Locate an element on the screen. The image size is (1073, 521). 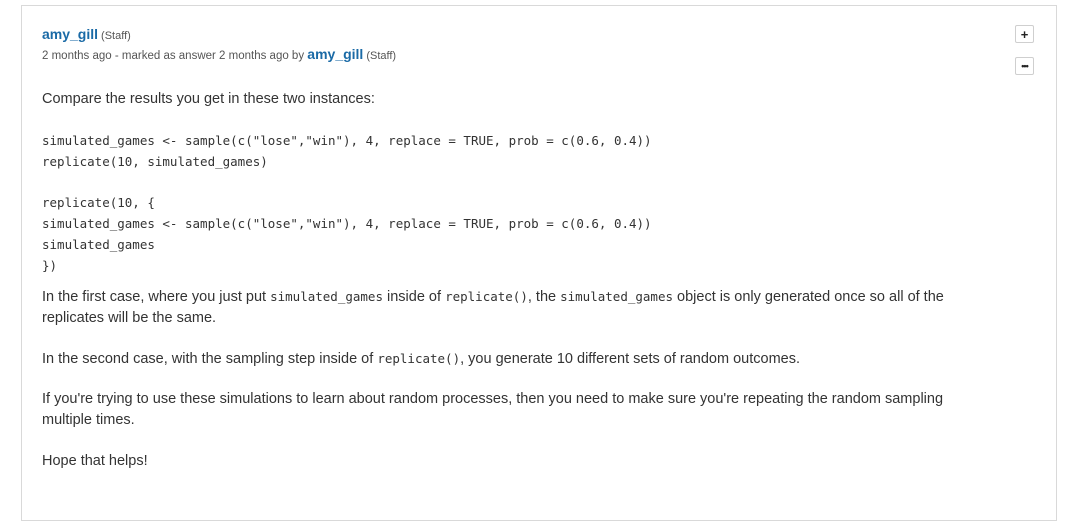
code-line: }) is located at coordinates (50, 265).